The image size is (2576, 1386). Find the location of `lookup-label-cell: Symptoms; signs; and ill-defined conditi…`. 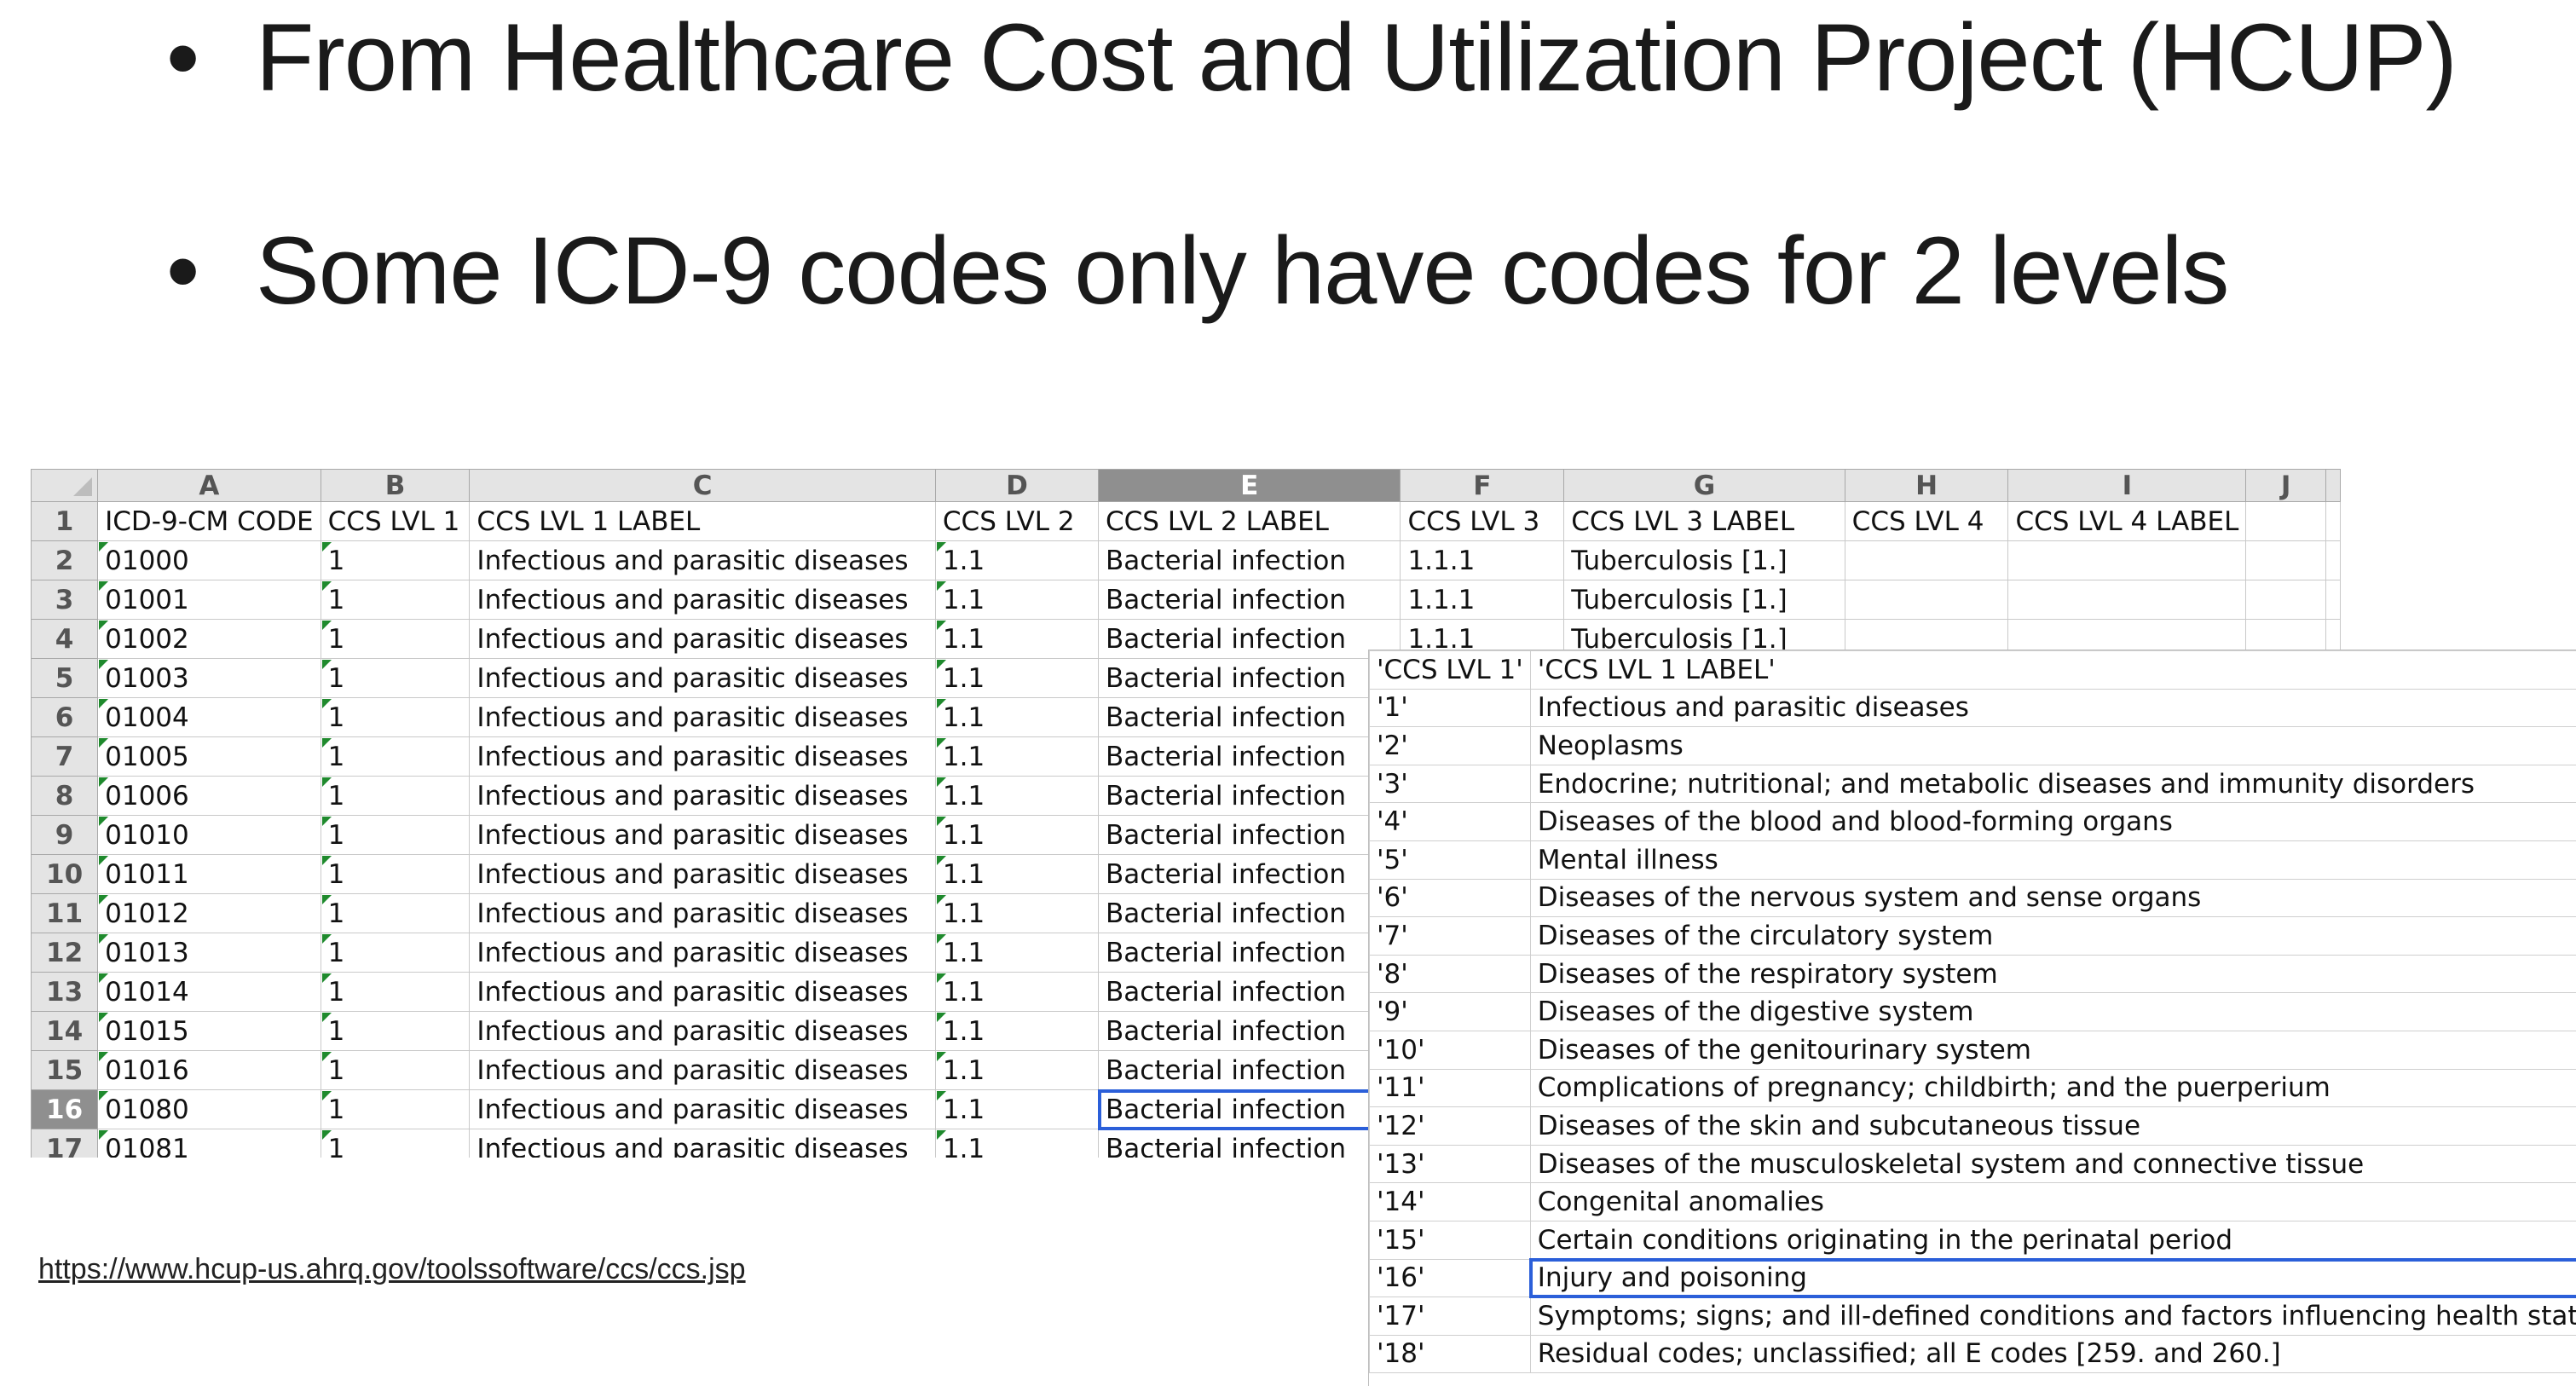

lookup-label-cell: Symptoms; signs; and ill-defined conditi… is located at coordinates (2052, 1316).